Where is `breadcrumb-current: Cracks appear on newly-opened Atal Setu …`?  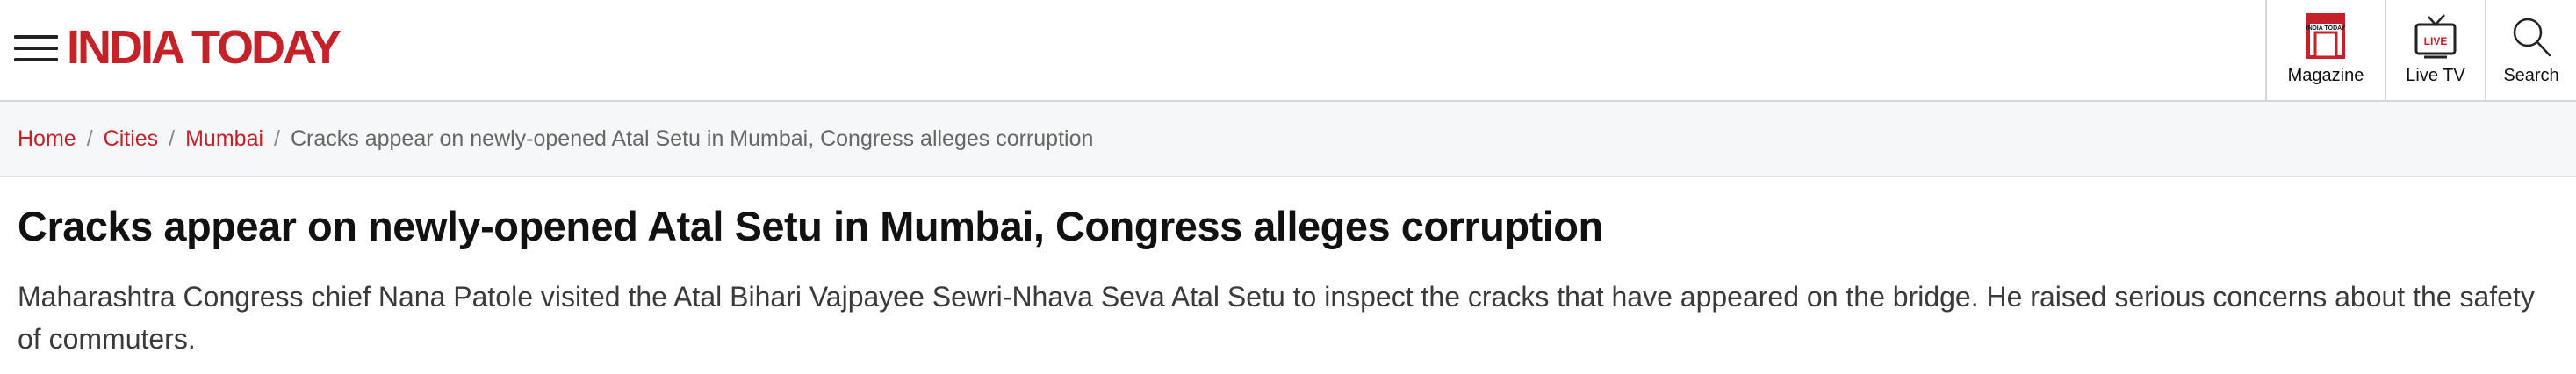
breadcrumb-current: Cracks appear on newly-opened Atal Setu … is located at coordinates (692, 138).